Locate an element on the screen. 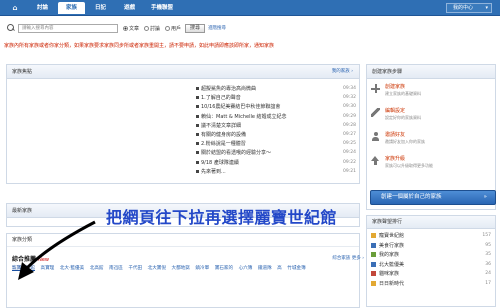  news-time: 09:34 is located at coordinates (349, 89).